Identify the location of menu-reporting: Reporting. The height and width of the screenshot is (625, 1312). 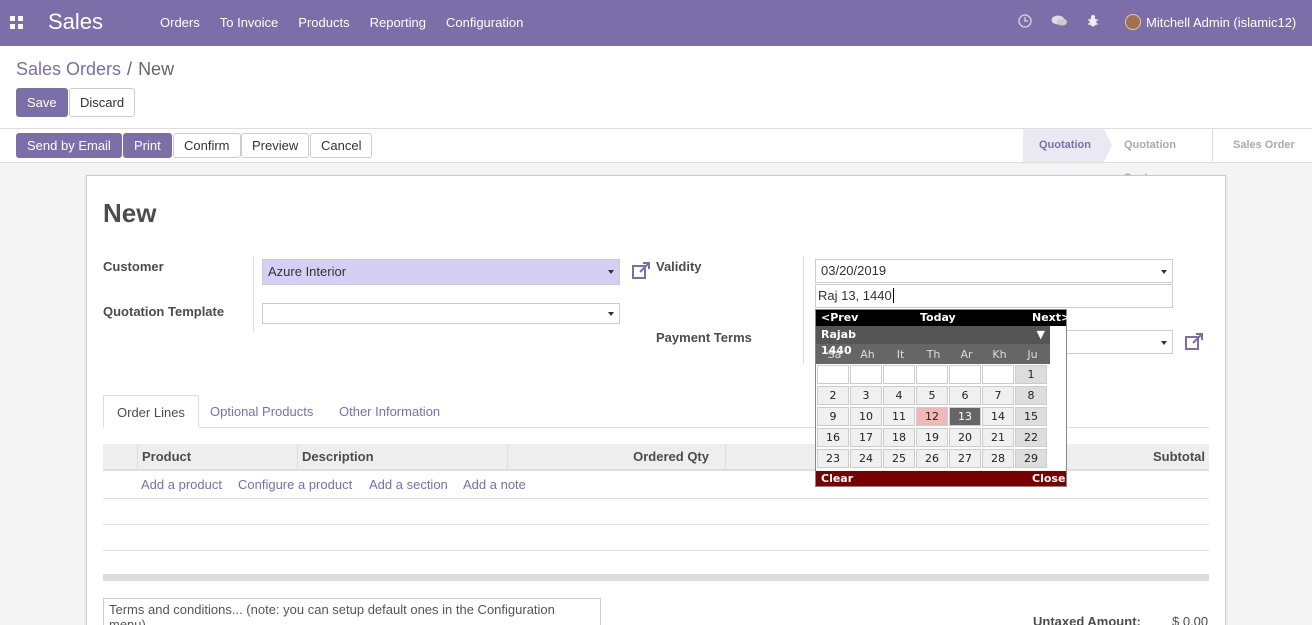
(398, 22).